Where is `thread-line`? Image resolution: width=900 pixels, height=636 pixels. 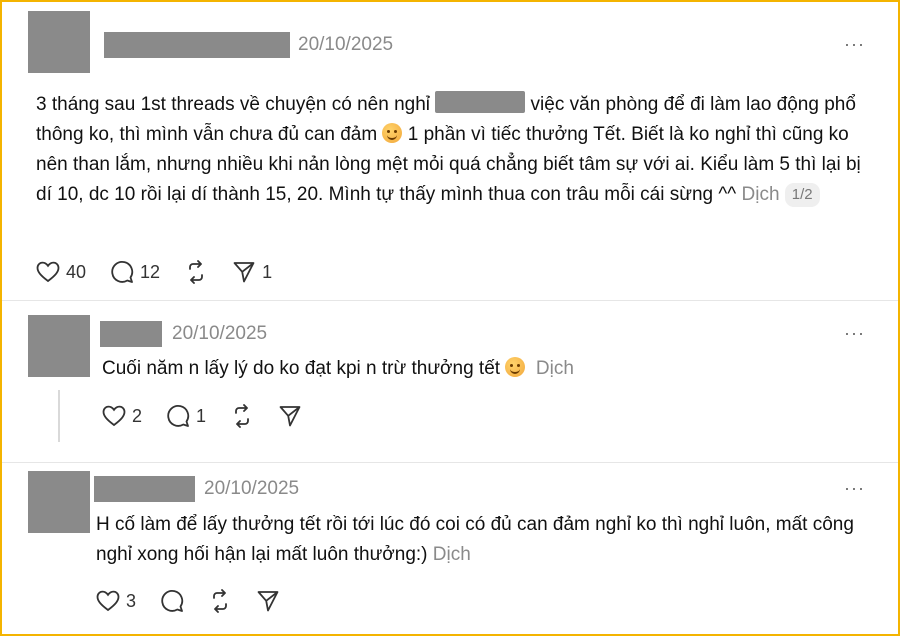
thread-line is located at coordinates (59, 416).